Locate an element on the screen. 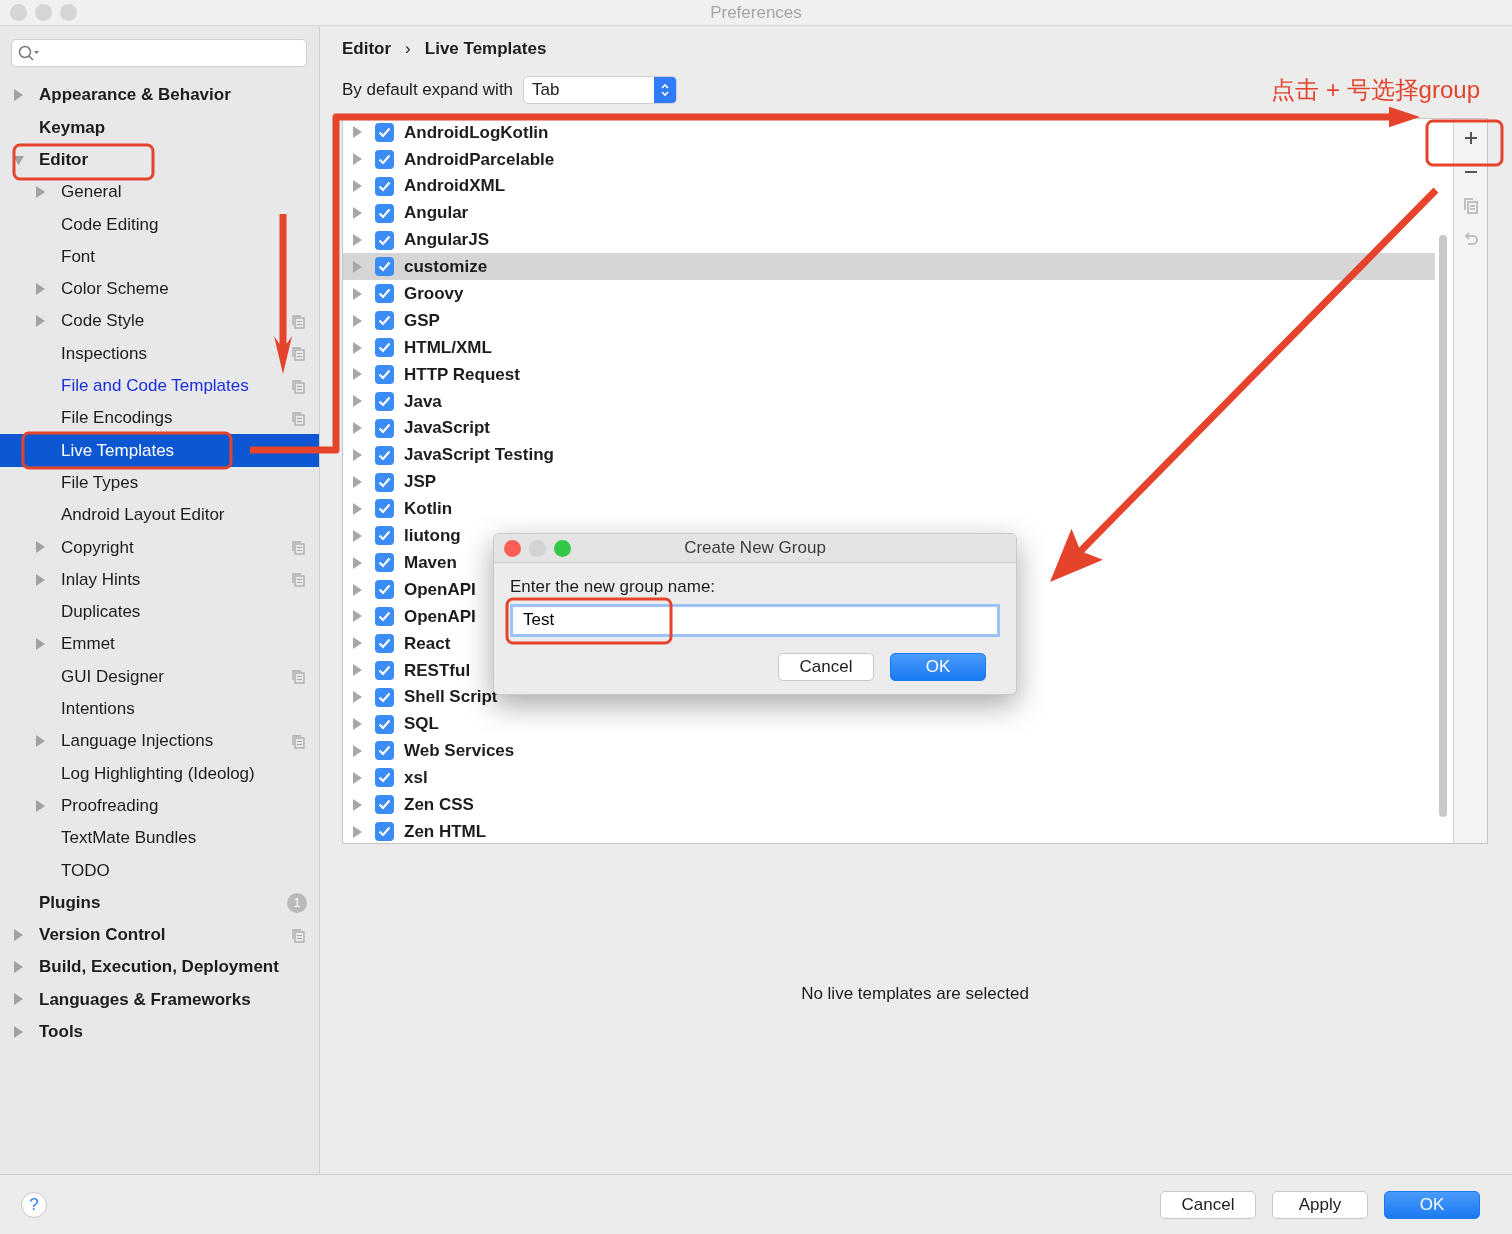  window-title: Preferences is located at coordinates (756, 12).